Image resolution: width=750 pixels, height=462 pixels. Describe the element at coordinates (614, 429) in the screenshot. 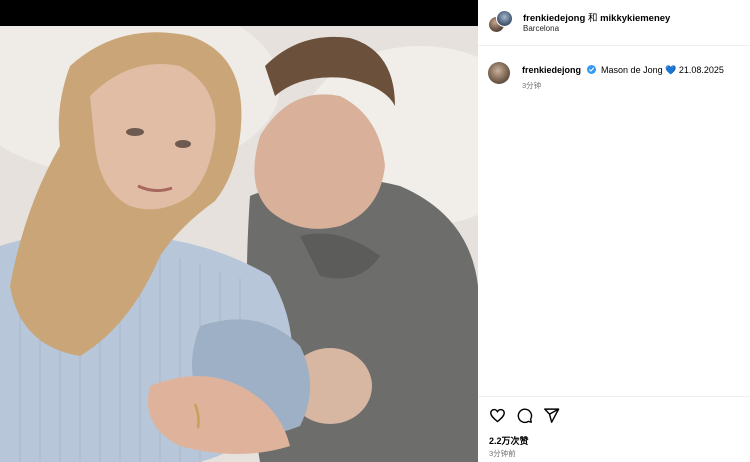

I see `action-bar: 2.2万次赞 3分钟前` at that location.